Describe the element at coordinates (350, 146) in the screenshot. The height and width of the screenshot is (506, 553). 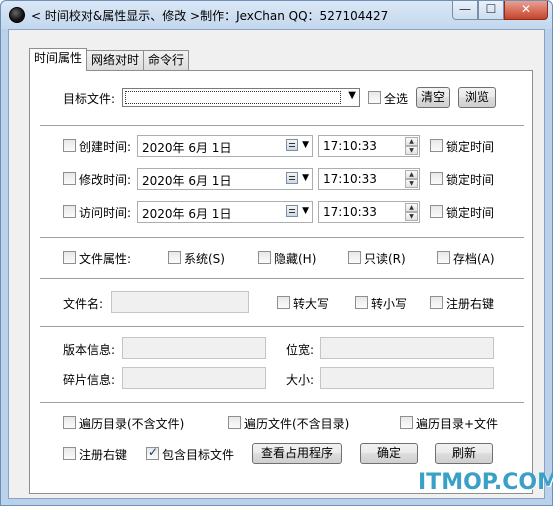
I see `create-time-value: 17:10:33` at that location.